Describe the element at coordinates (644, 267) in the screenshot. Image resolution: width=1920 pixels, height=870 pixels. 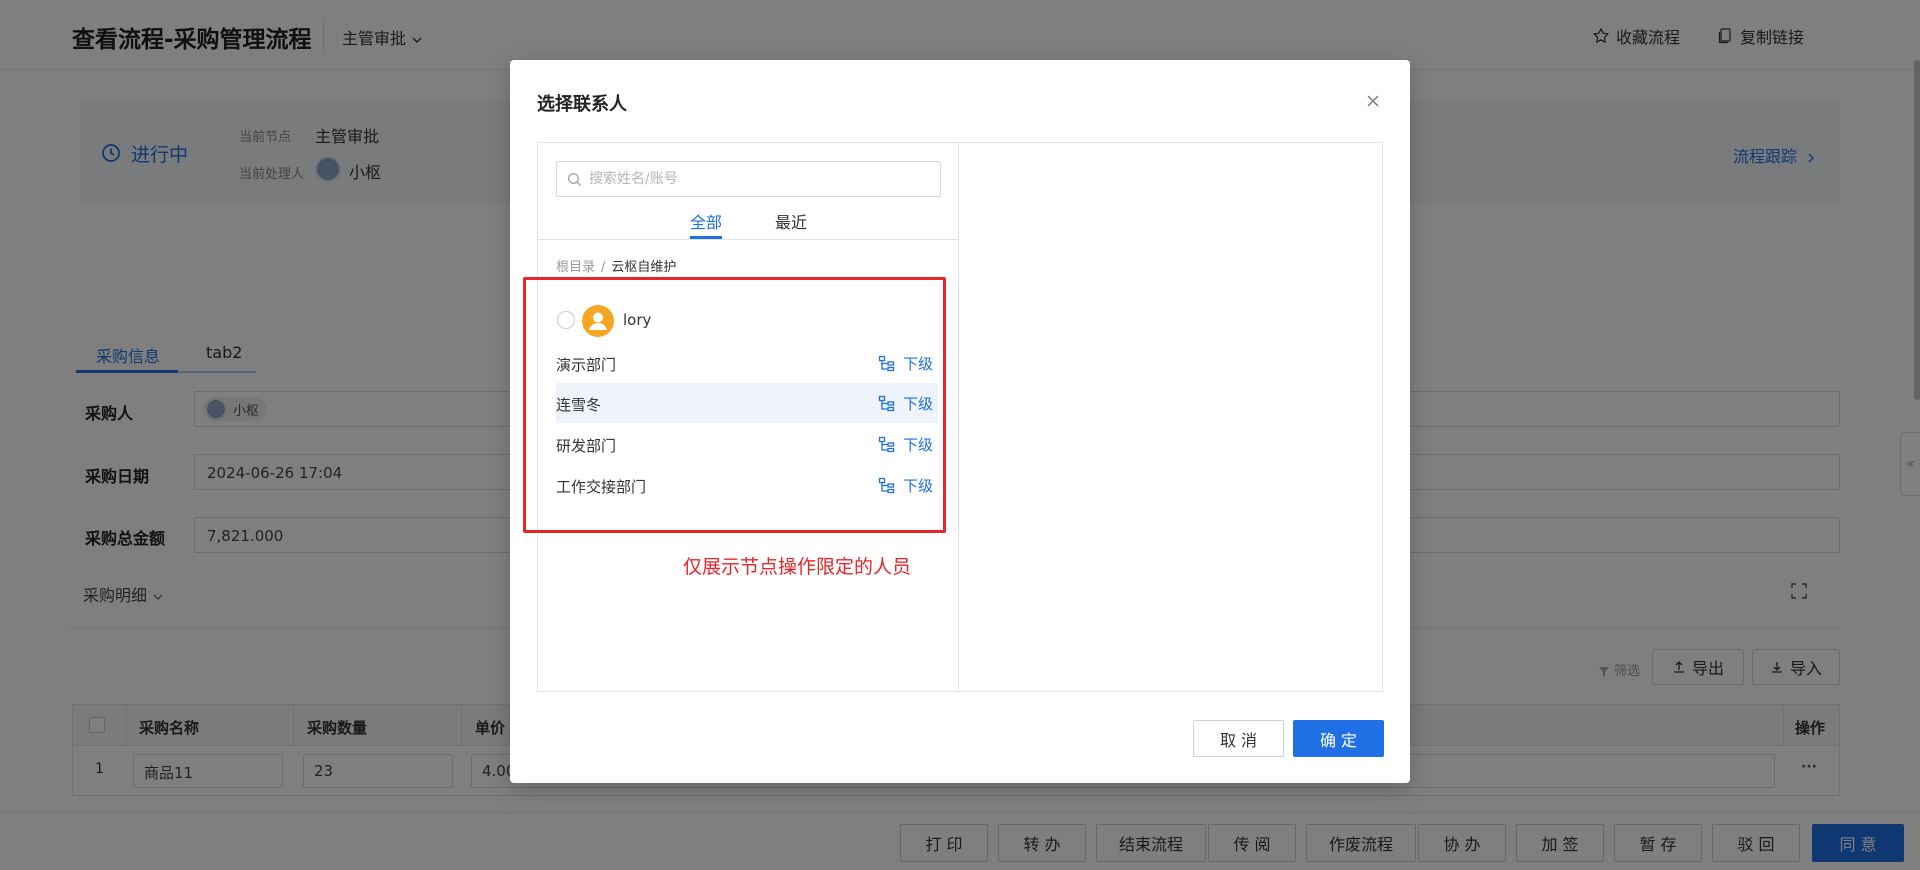
I see `breadcrumb-current: 云枢自维护` at that location.